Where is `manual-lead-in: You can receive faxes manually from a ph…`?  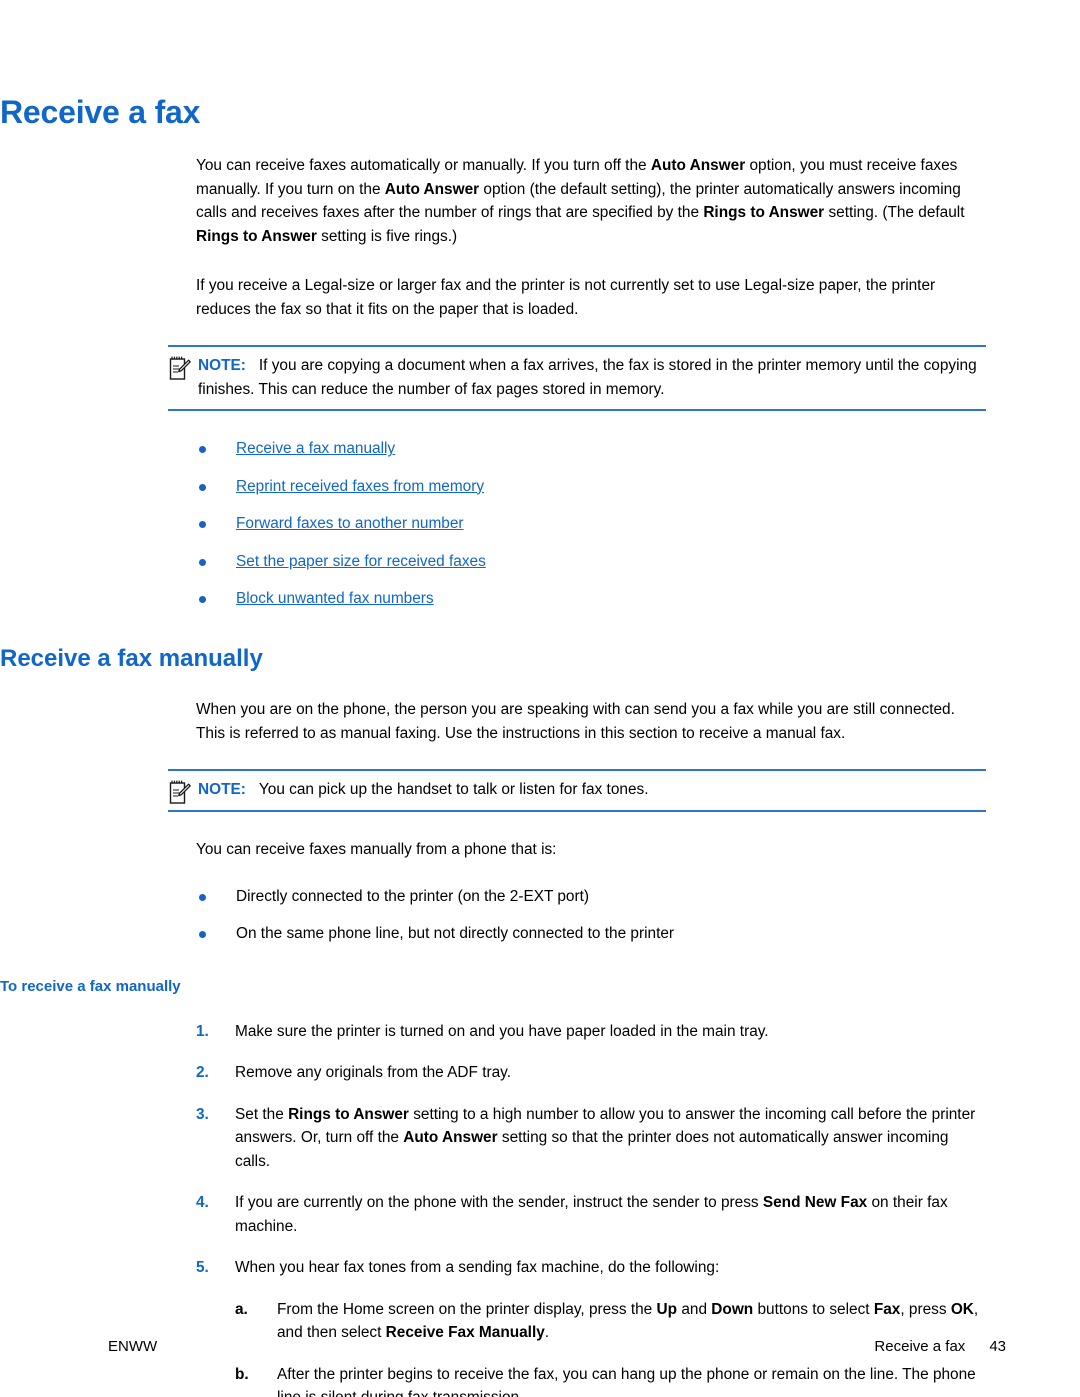 manual-lead-in: You can receive faxes manually from a ph… is located at coordinates (376, 849).